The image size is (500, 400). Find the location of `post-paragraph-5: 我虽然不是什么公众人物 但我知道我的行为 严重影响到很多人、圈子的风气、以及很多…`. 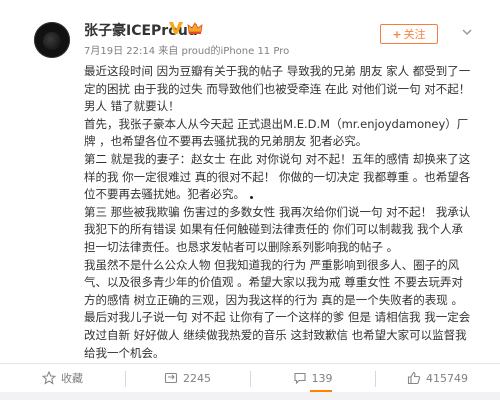

post-paragraph-5: 我虽然不是什么公众人物 但我知道我的行为 严重影响到很多人、圈子的风气、以及很多… is located at coordinates (273, 282).